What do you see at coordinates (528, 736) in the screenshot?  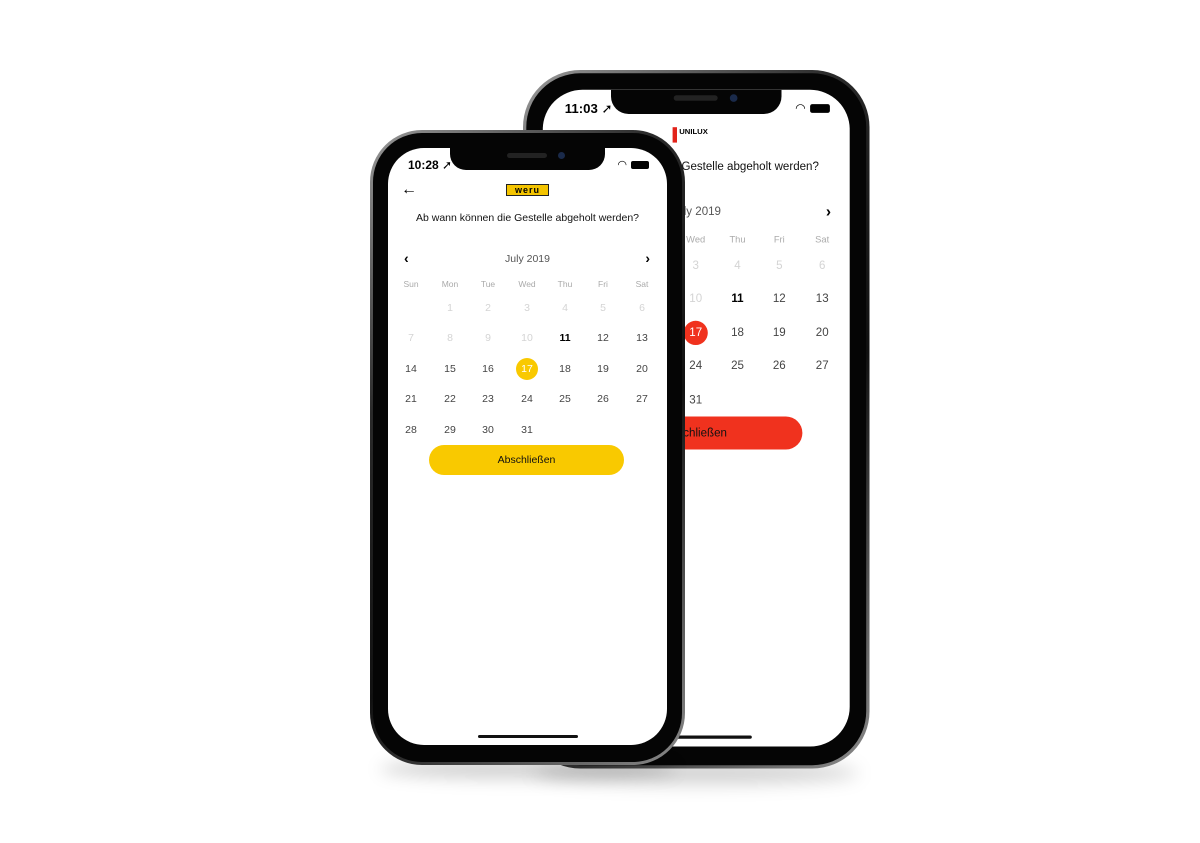 I see `home-indicator` at bounding box center [528, 736].